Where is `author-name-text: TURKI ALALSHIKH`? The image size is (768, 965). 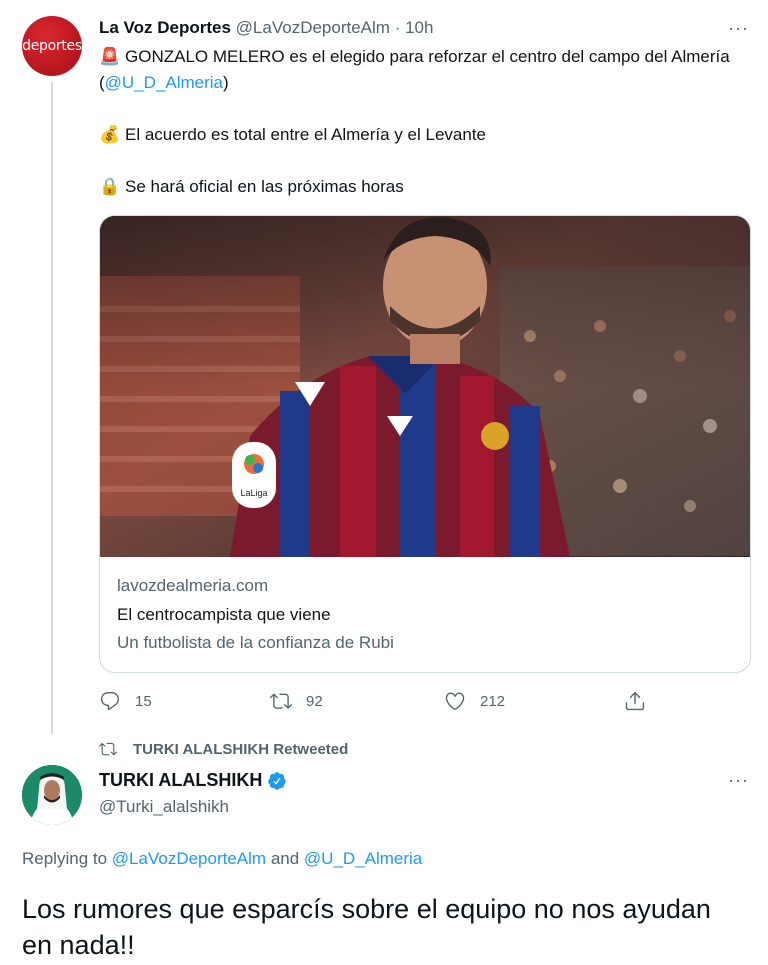
author-name-text: TURKI ALALSHIKH is located at coordinates (181, 780).